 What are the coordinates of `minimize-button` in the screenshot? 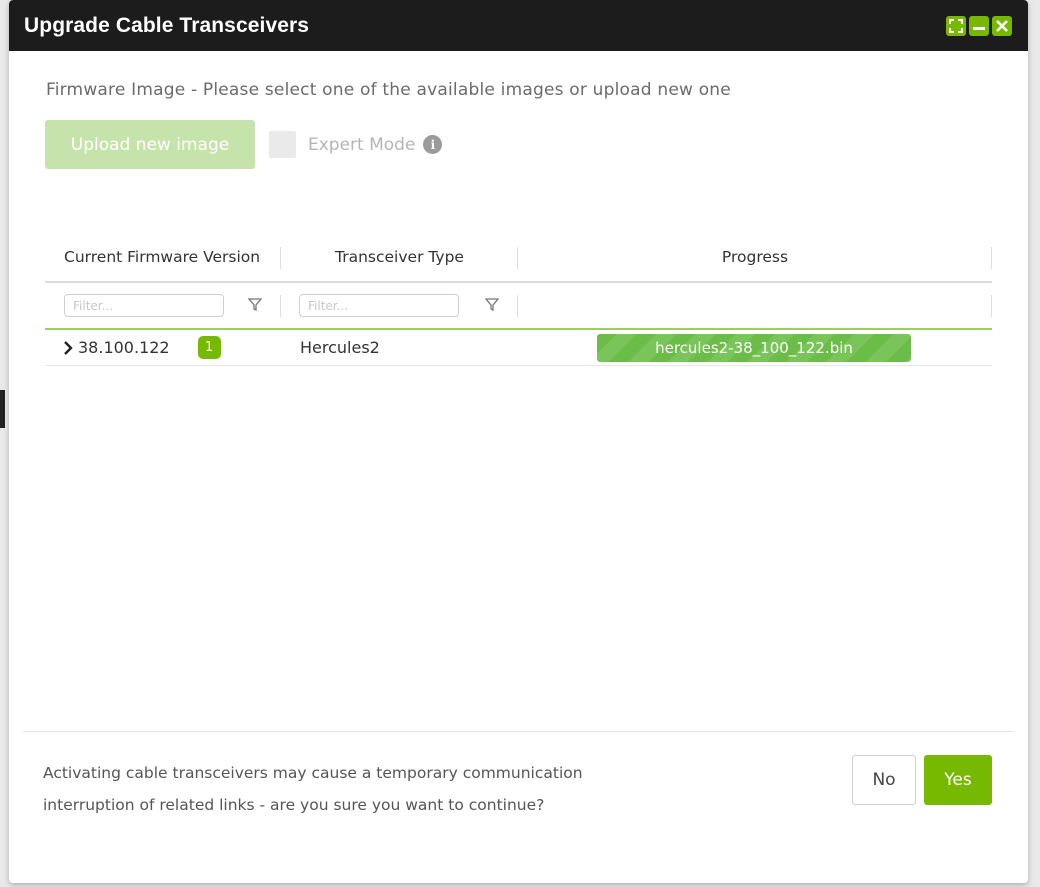 It's located at (979, 25).